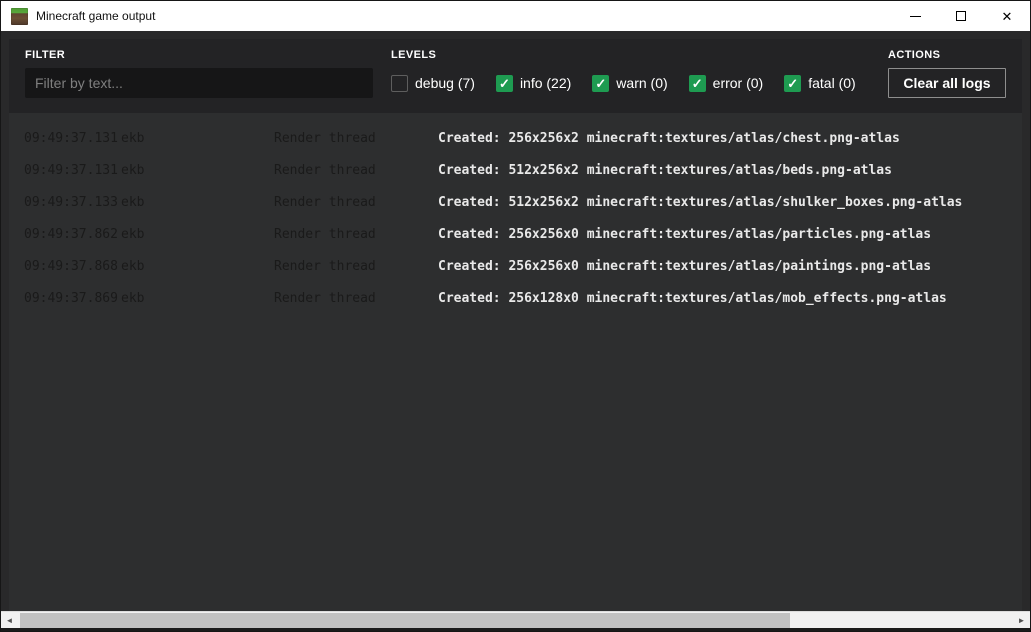 This screenshot has height=632, width=1031. I want to click on checkbox-fatal-checked-icon: ✓, so click(793, 83).